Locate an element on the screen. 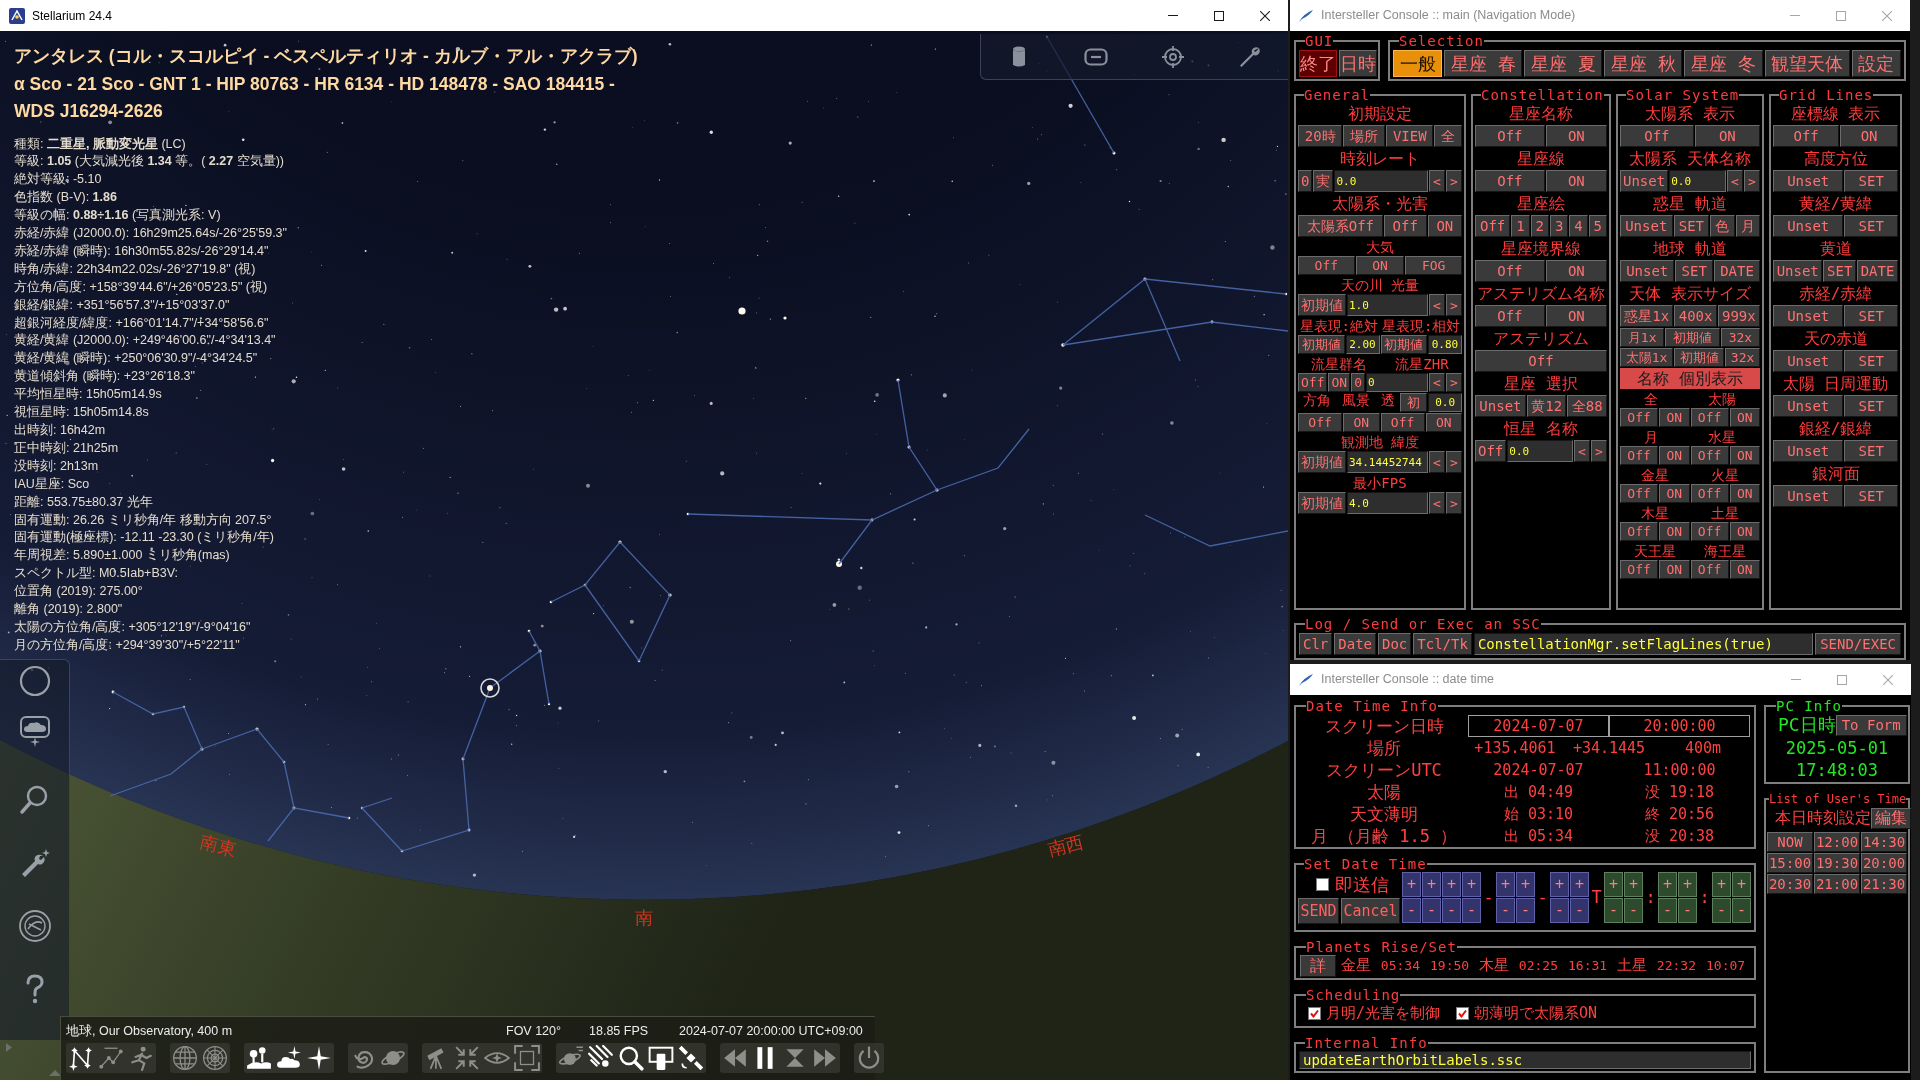  gui-button: 終了 is located at coordinates (1318, 63).